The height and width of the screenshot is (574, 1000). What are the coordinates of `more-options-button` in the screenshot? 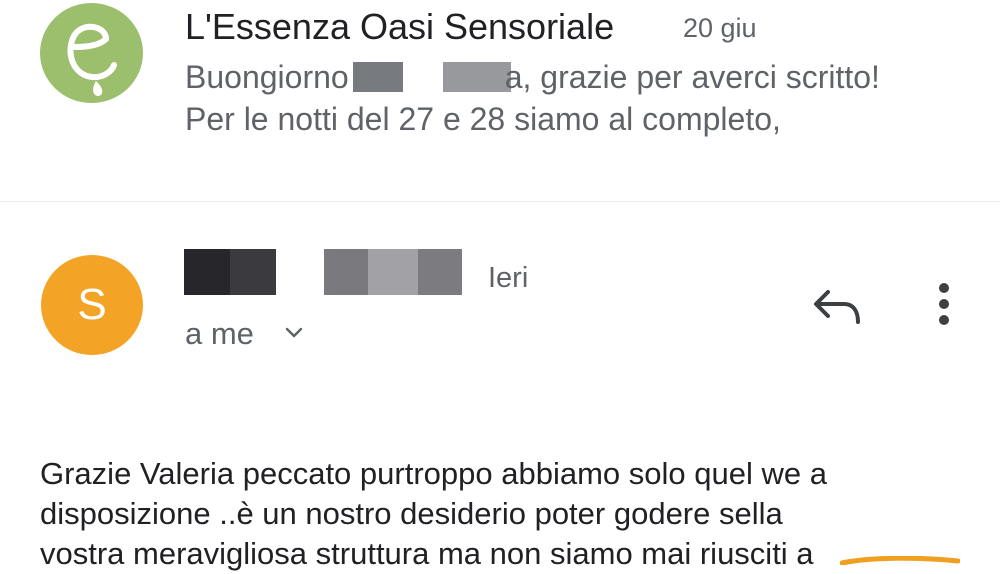 It's located at (944, 306).